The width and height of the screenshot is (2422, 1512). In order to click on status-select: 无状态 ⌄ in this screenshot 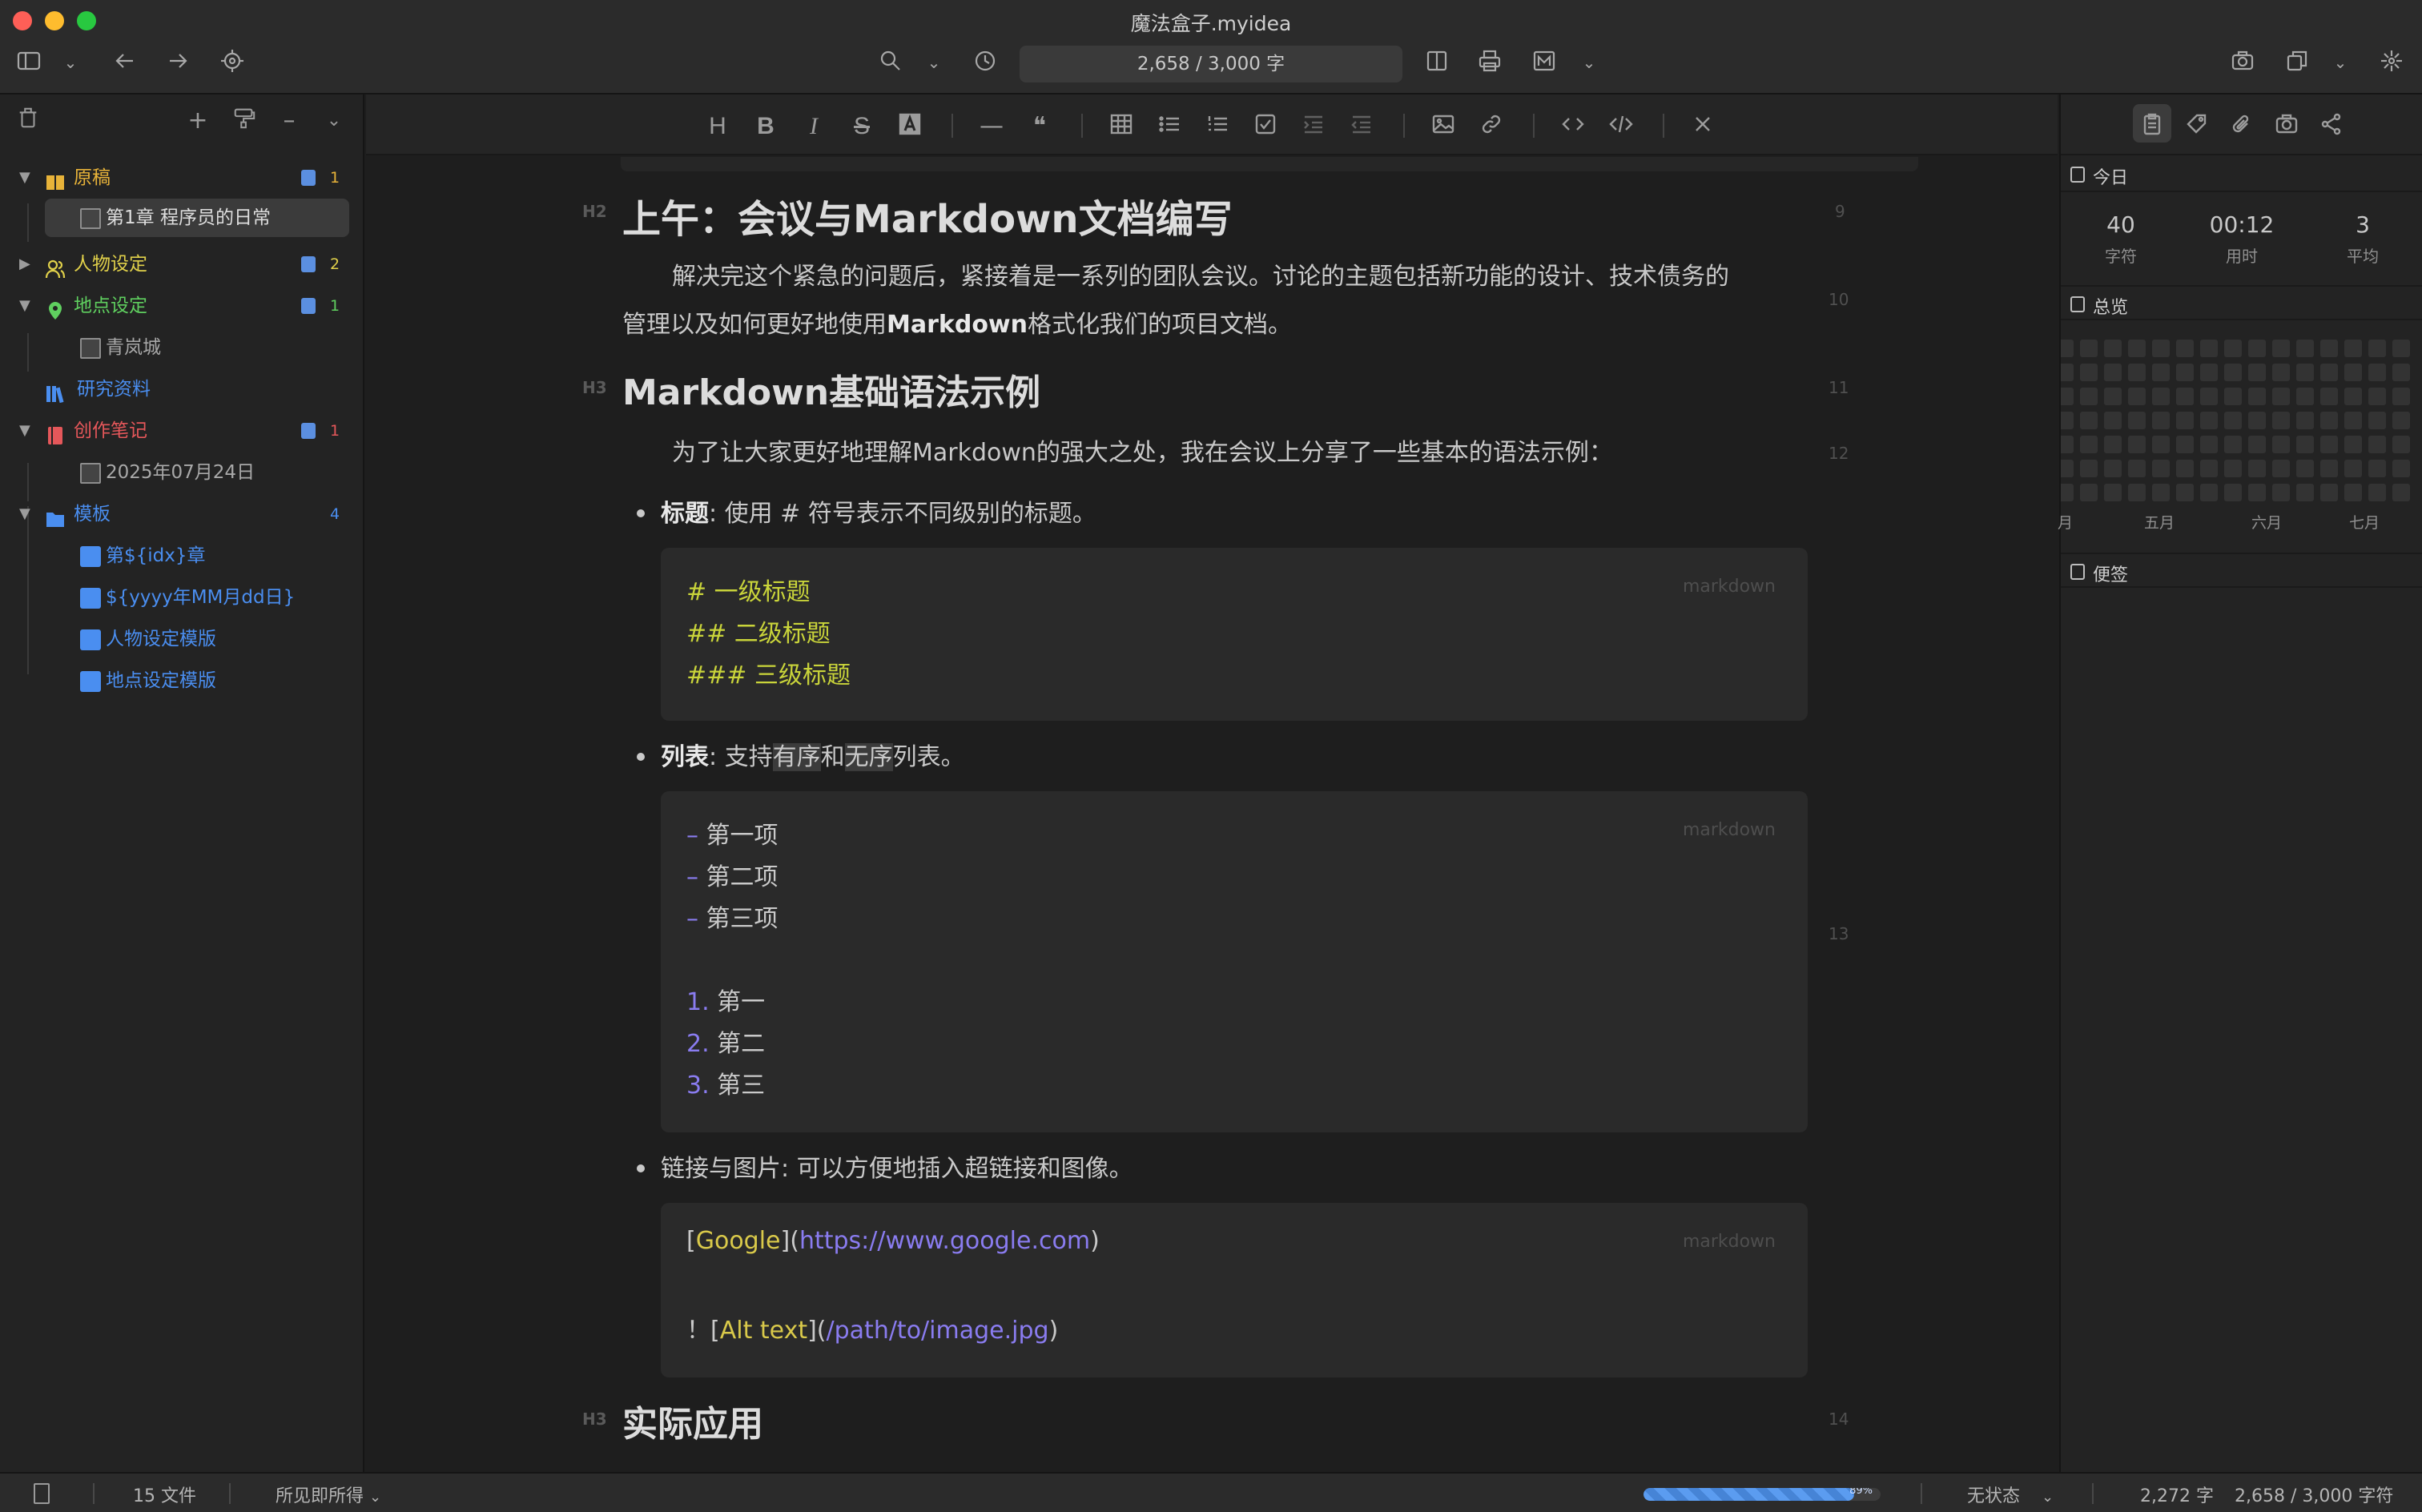, I will do `click(2011, 1494)`.